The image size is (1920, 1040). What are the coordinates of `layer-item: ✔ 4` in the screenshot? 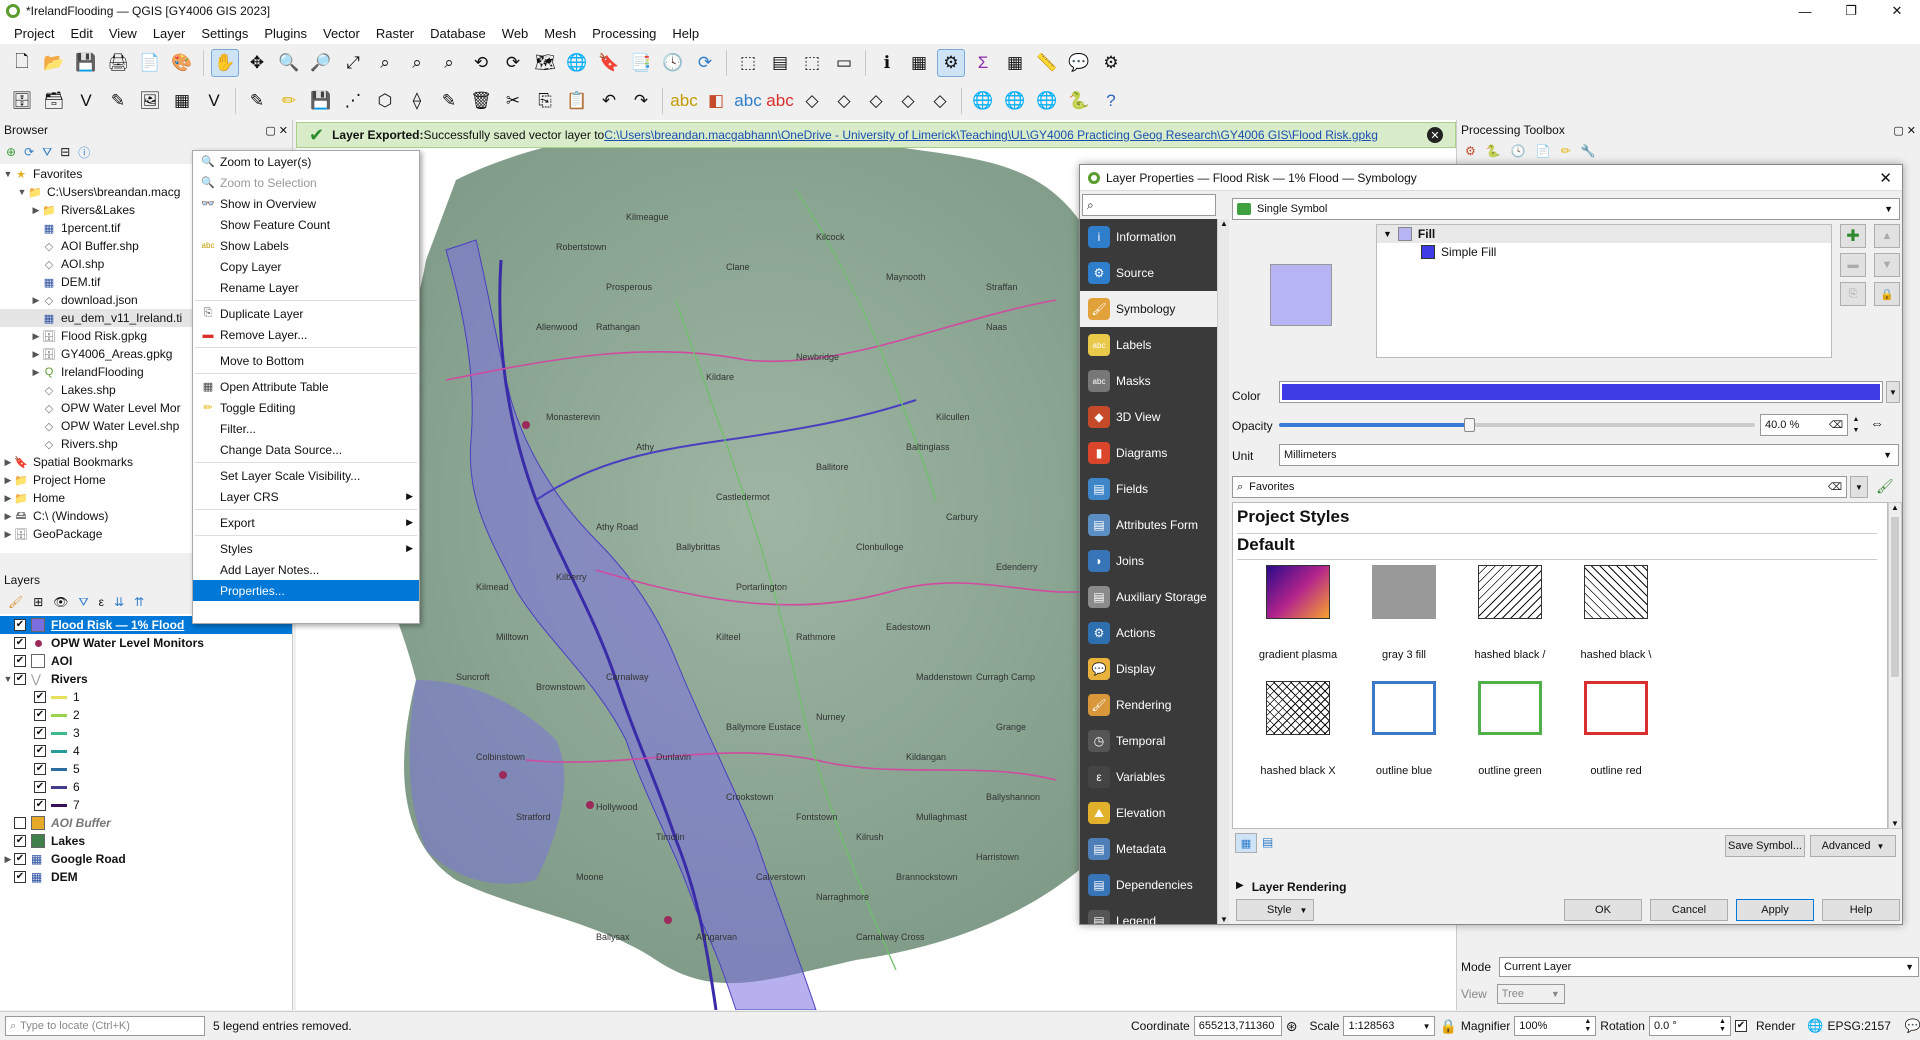 It's located at (146, 751).